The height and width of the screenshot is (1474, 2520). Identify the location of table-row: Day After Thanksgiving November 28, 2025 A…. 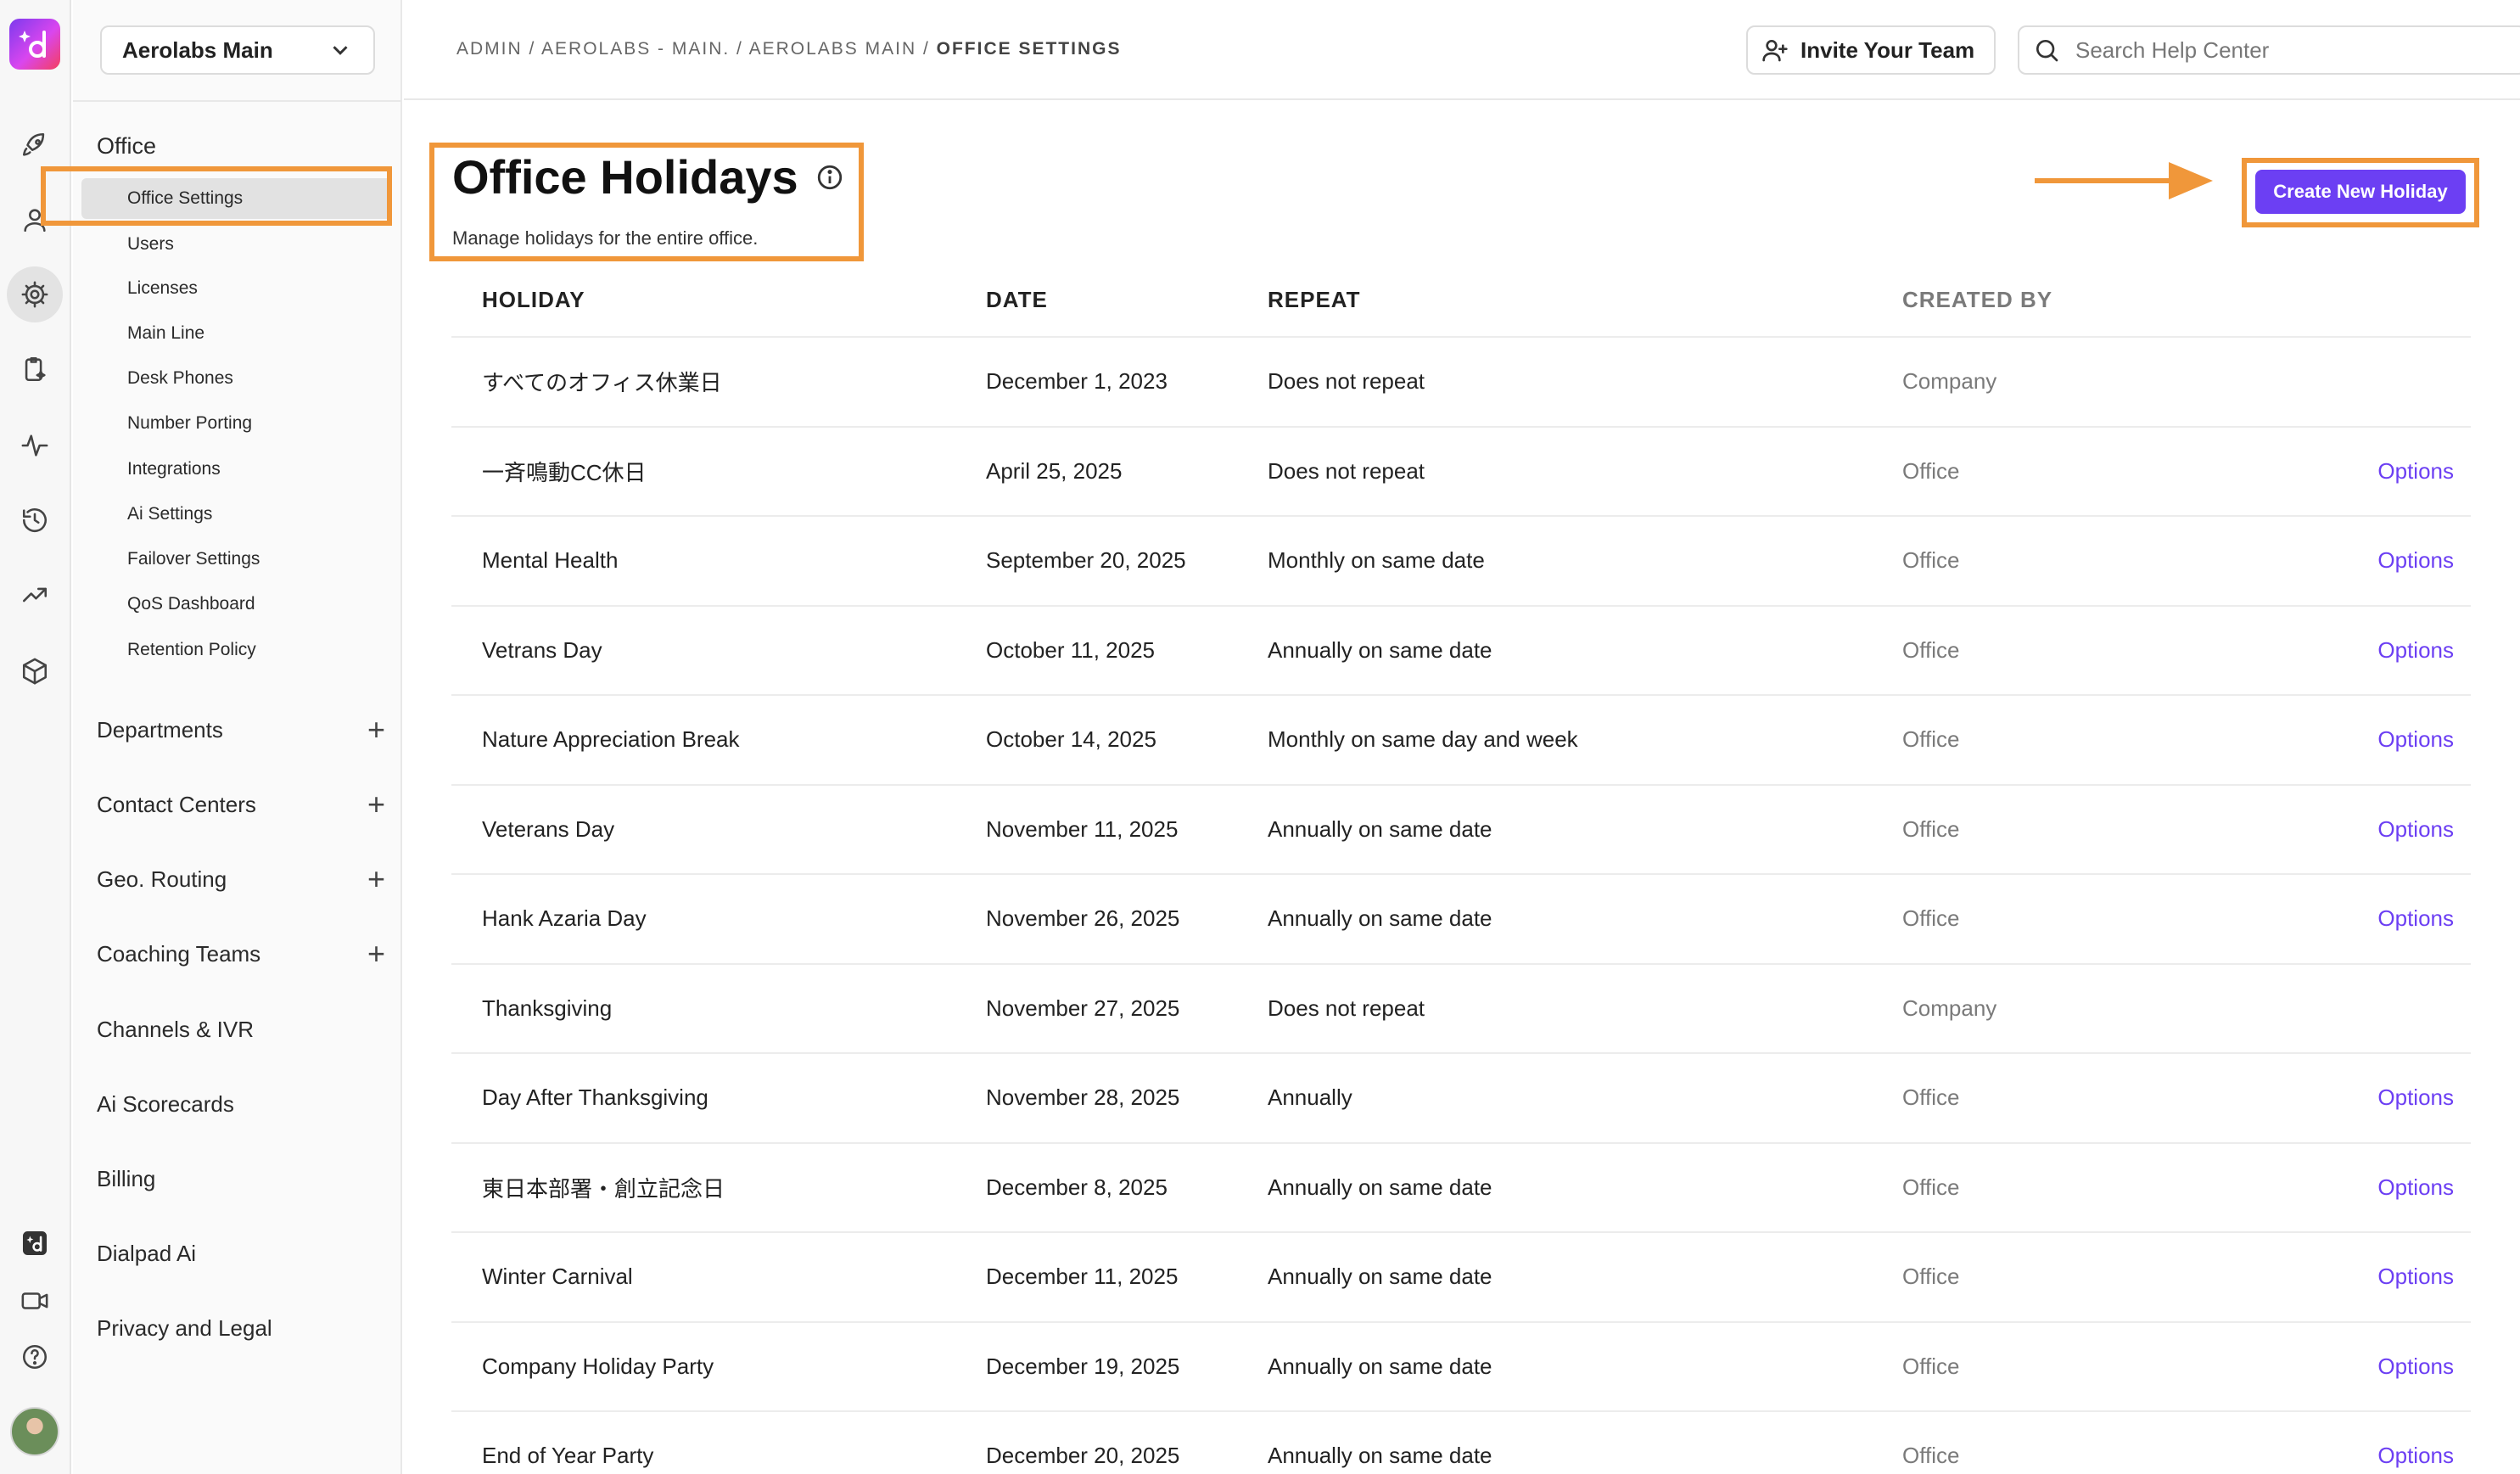
(1461, 1099).